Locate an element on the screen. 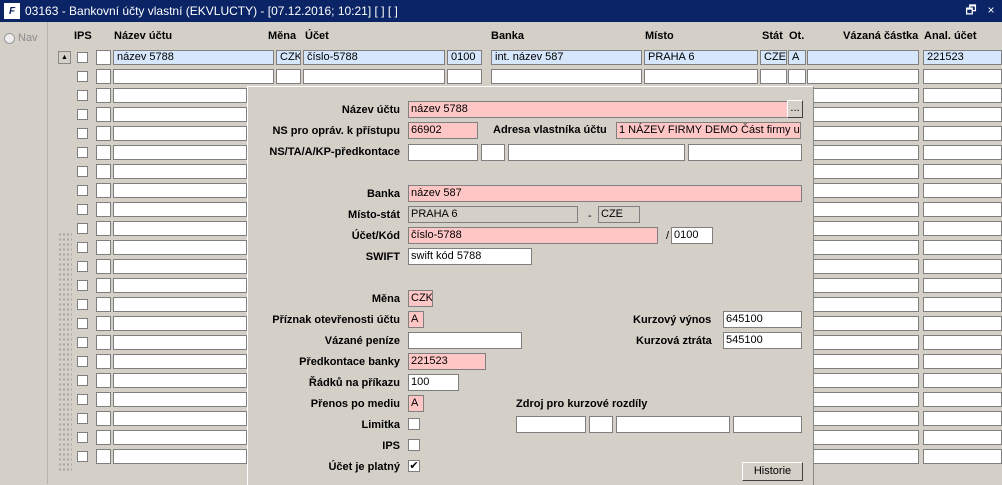 Image resolution: width=1002 pixels, height=485 pixels. col-ot: Ot. is located at coordinates (796, 36).